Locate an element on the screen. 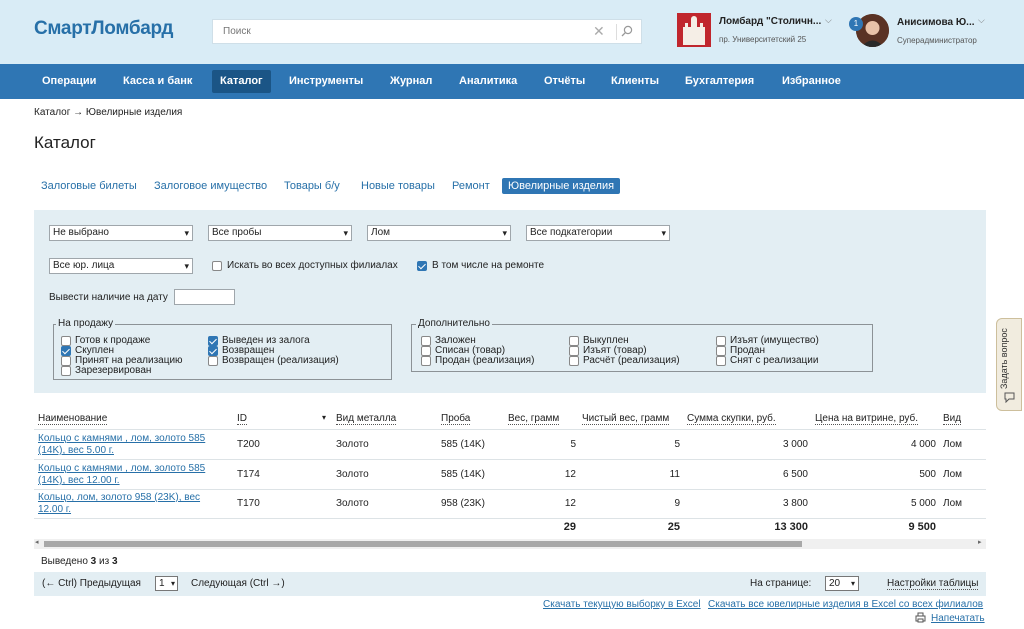 The height and width of the screenshot is (629, 1024). removed-from-sale-checkbox is located at coordinates (721, 361).